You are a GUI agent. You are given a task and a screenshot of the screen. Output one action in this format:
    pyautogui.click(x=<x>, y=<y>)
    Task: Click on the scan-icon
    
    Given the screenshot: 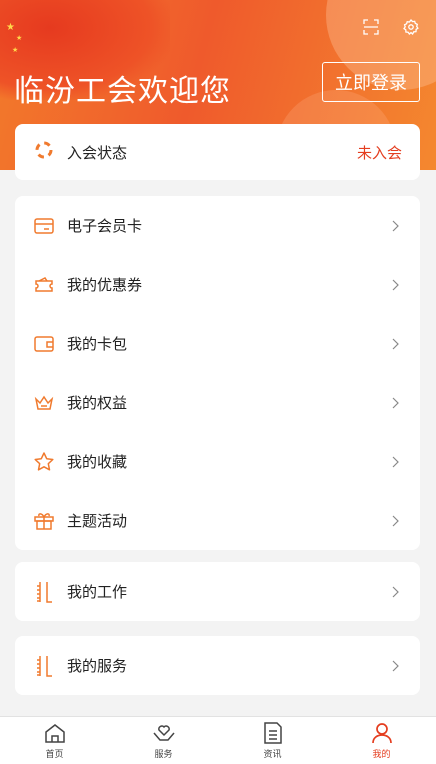 What is the action you would take?
    pyautogui.click(x=371, y=27)
    